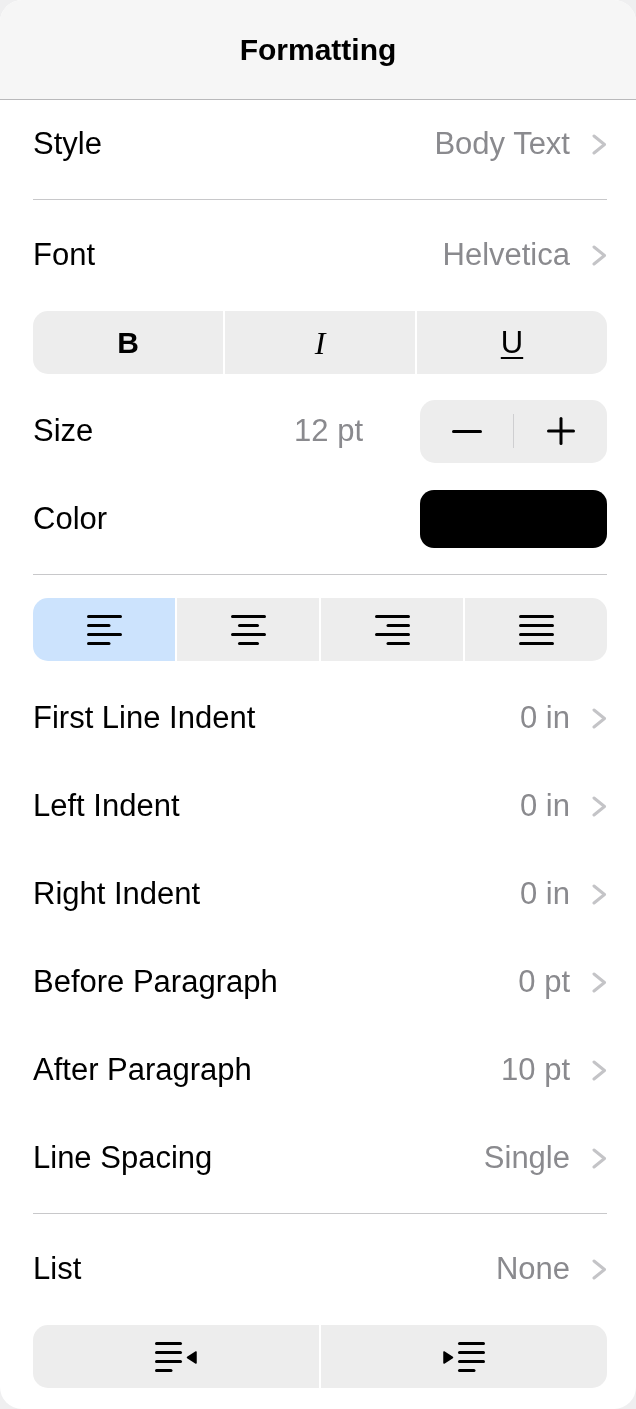 The width and height of the screenshot is (636, 1409). I want to click on outdent-icon, so click(176, 1356).